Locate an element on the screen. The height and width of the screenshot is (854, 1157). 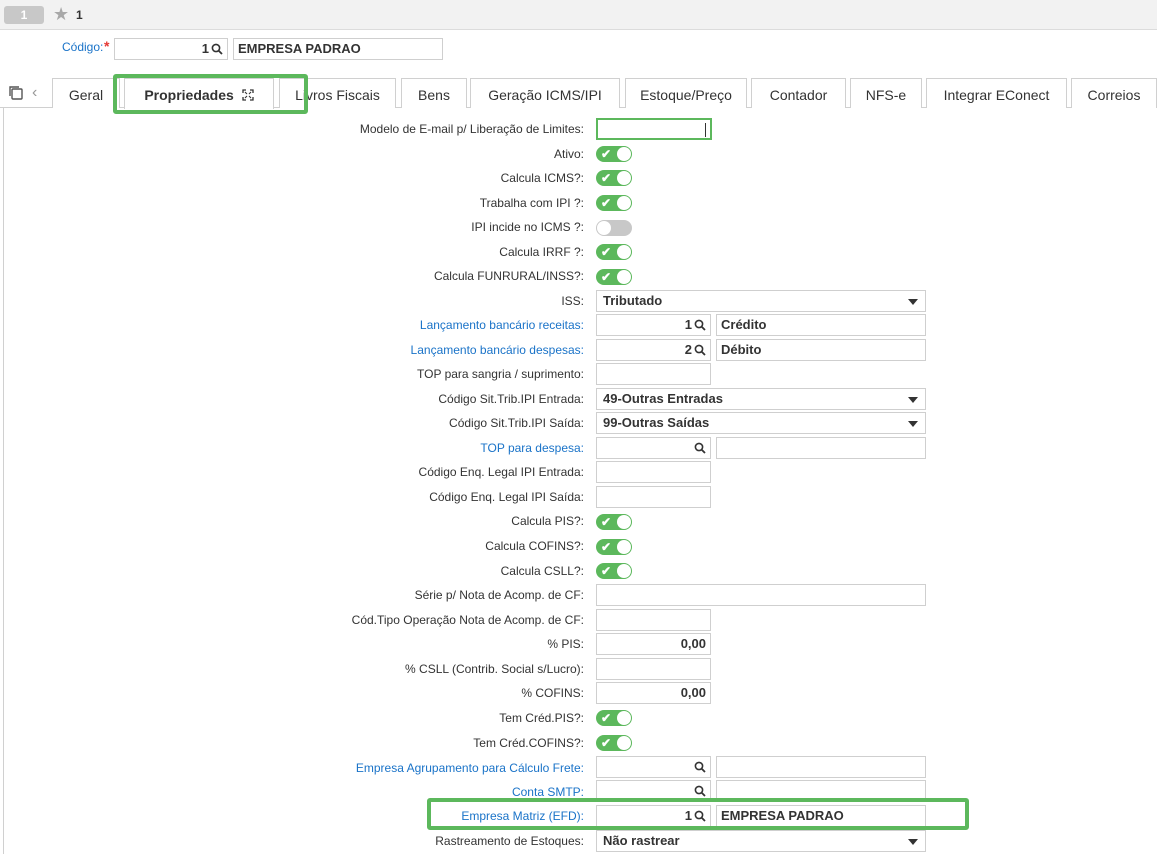
tab-livros-fiscais: Livros Fiscais is located at coordinates (337, 93).